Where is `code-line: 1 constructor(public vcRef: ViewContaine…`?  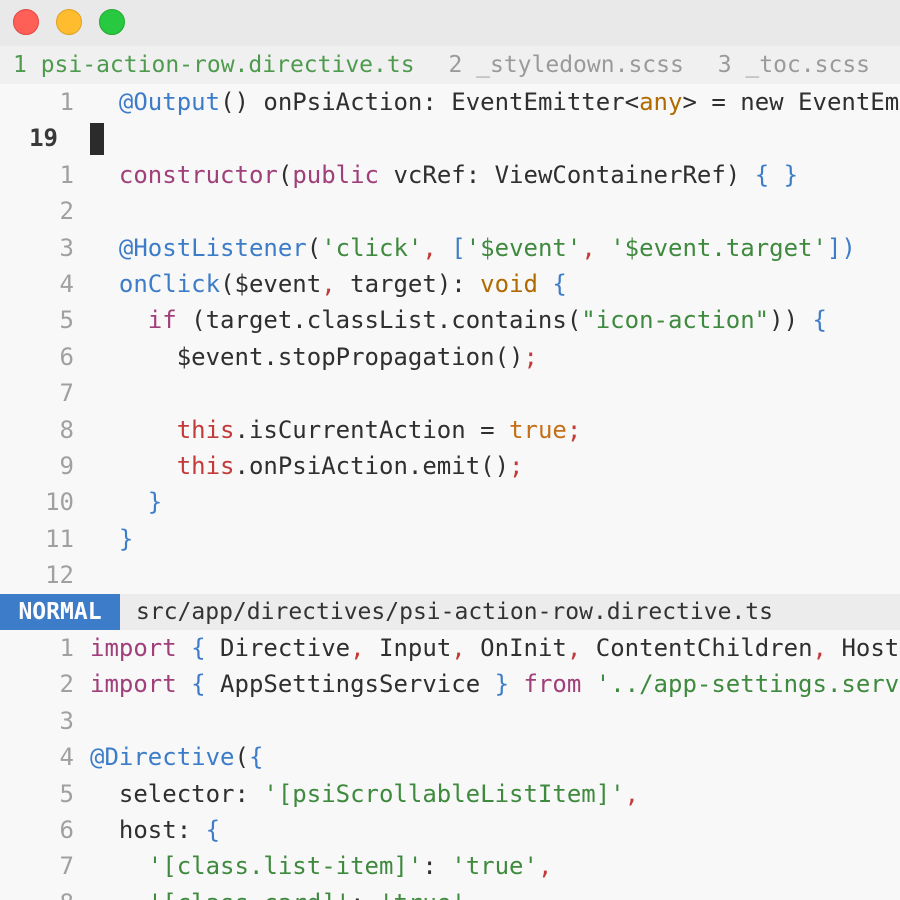 code-line: 1 constructor(public vcRef: ViewContaine… is located at coordinates (450, 175).